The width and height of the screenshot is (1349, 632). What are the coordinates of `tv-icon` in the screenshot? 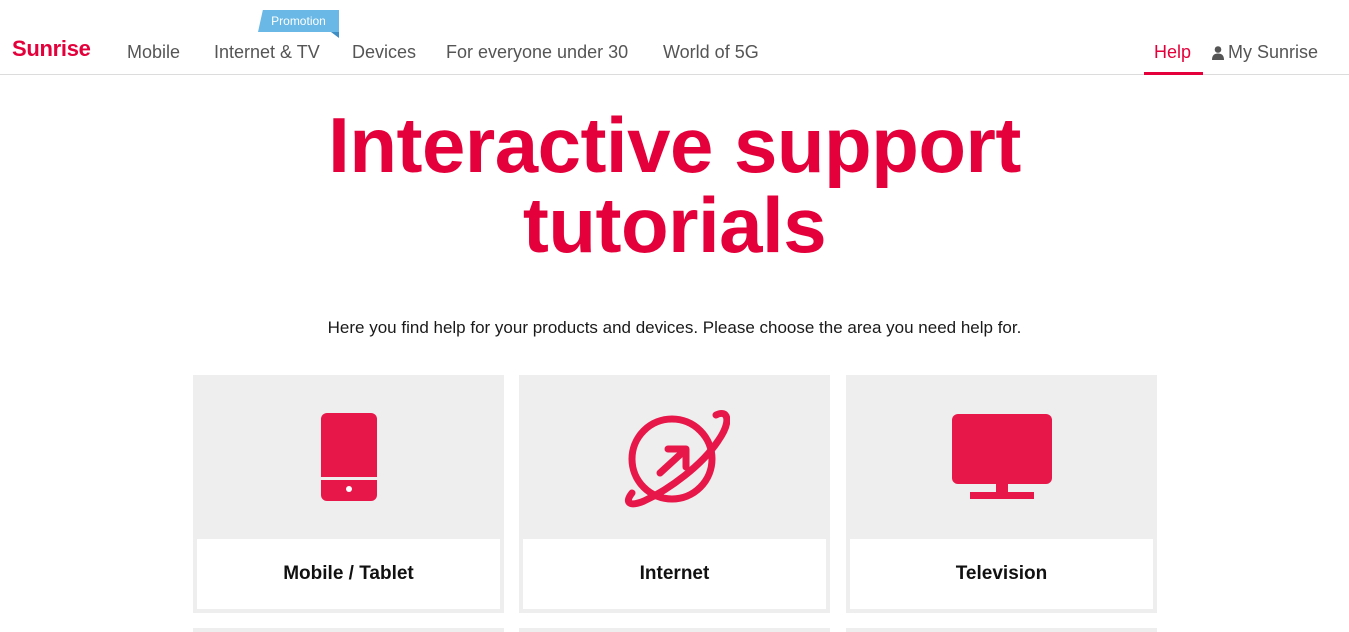 It's located at (1001, 456).